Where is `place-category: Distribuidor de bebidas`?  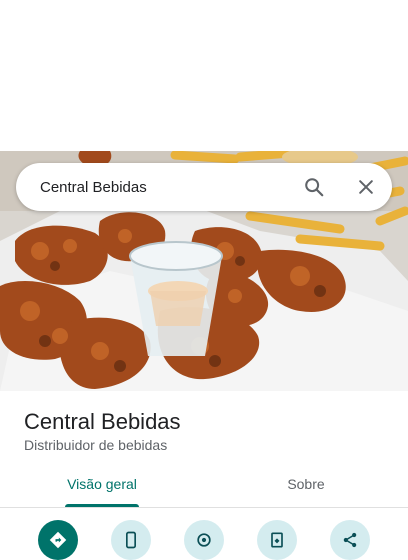 place-category: Distribuidor de bebidas is located at coordinates (96, 445).